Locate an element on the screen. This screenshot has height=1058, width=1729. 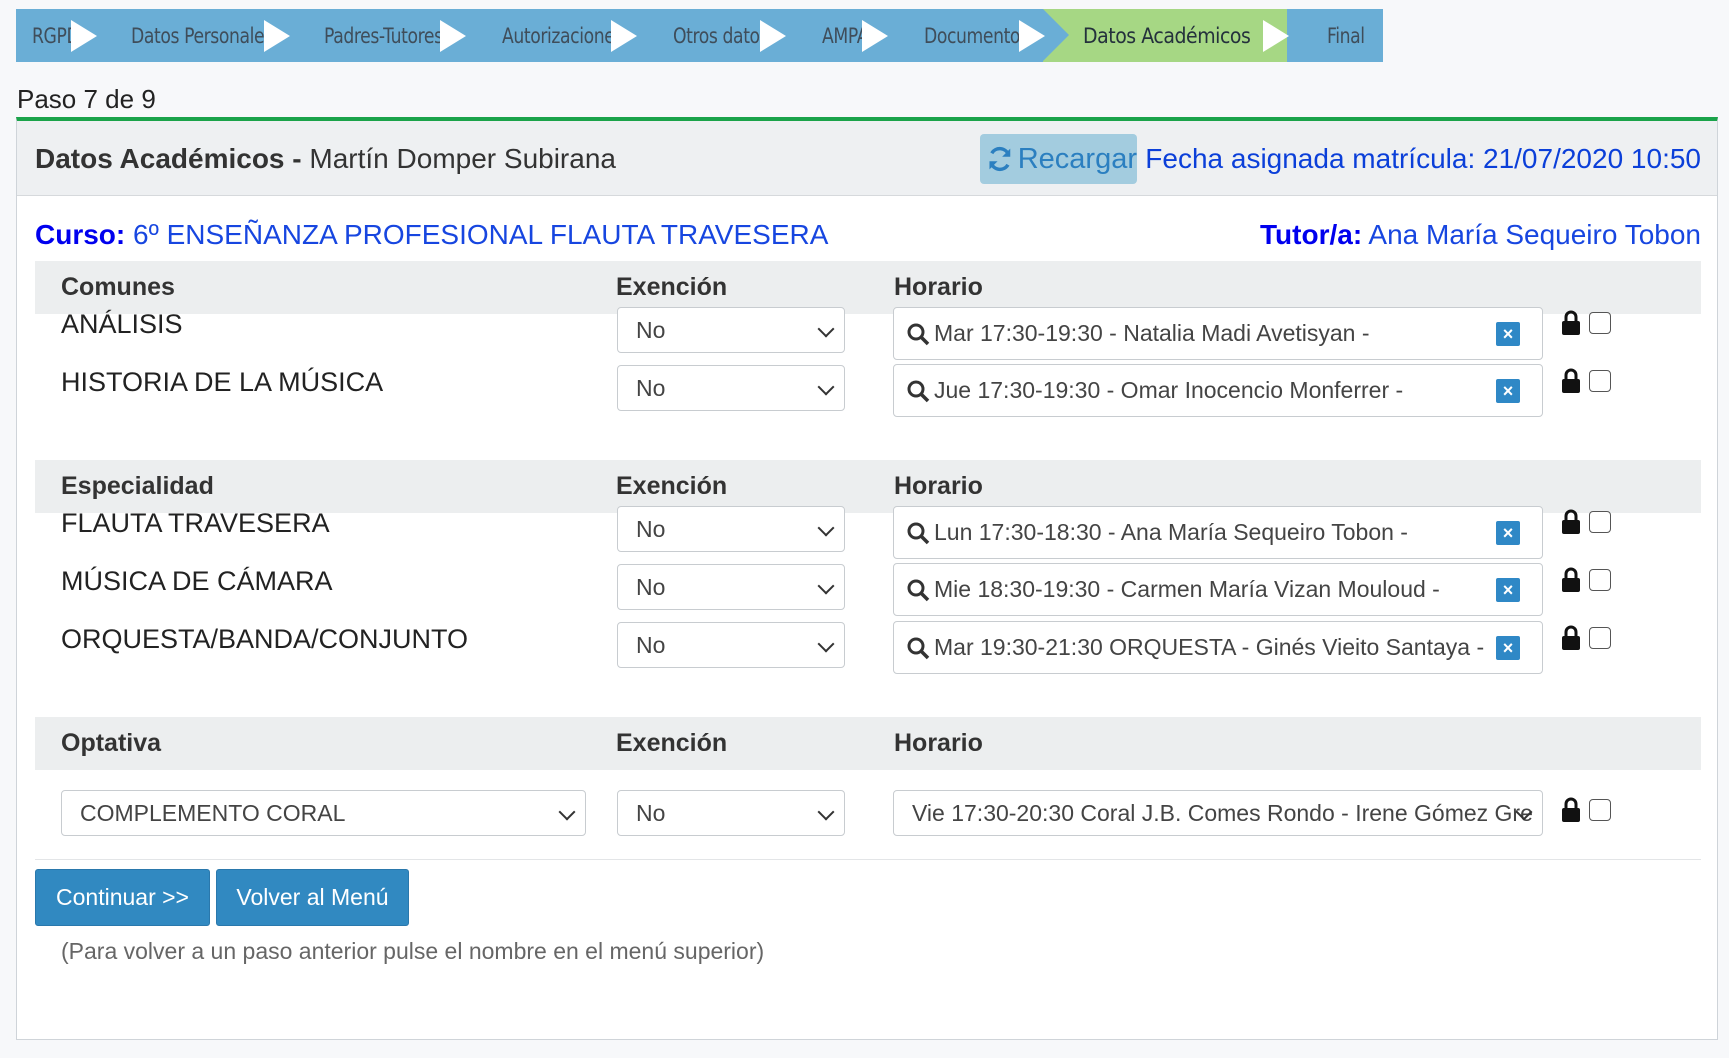
refresh-icon is located at coordinates (1000, 159).